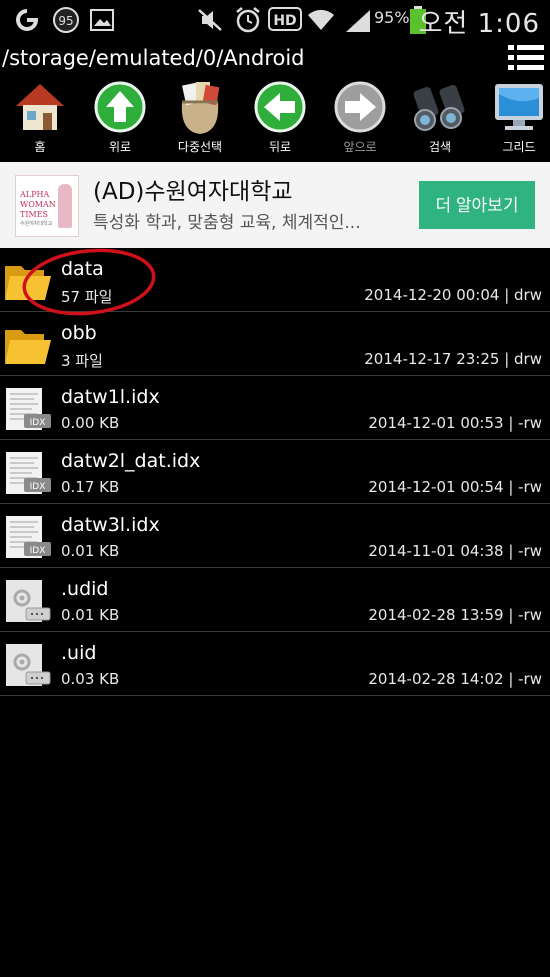 The width and height of the screenshot is (550, 977). What do you see at coordinates (131, 461) in the screenshot?
I see `file-name: datw2l_dat.idx` at bounding box center [131, 461].